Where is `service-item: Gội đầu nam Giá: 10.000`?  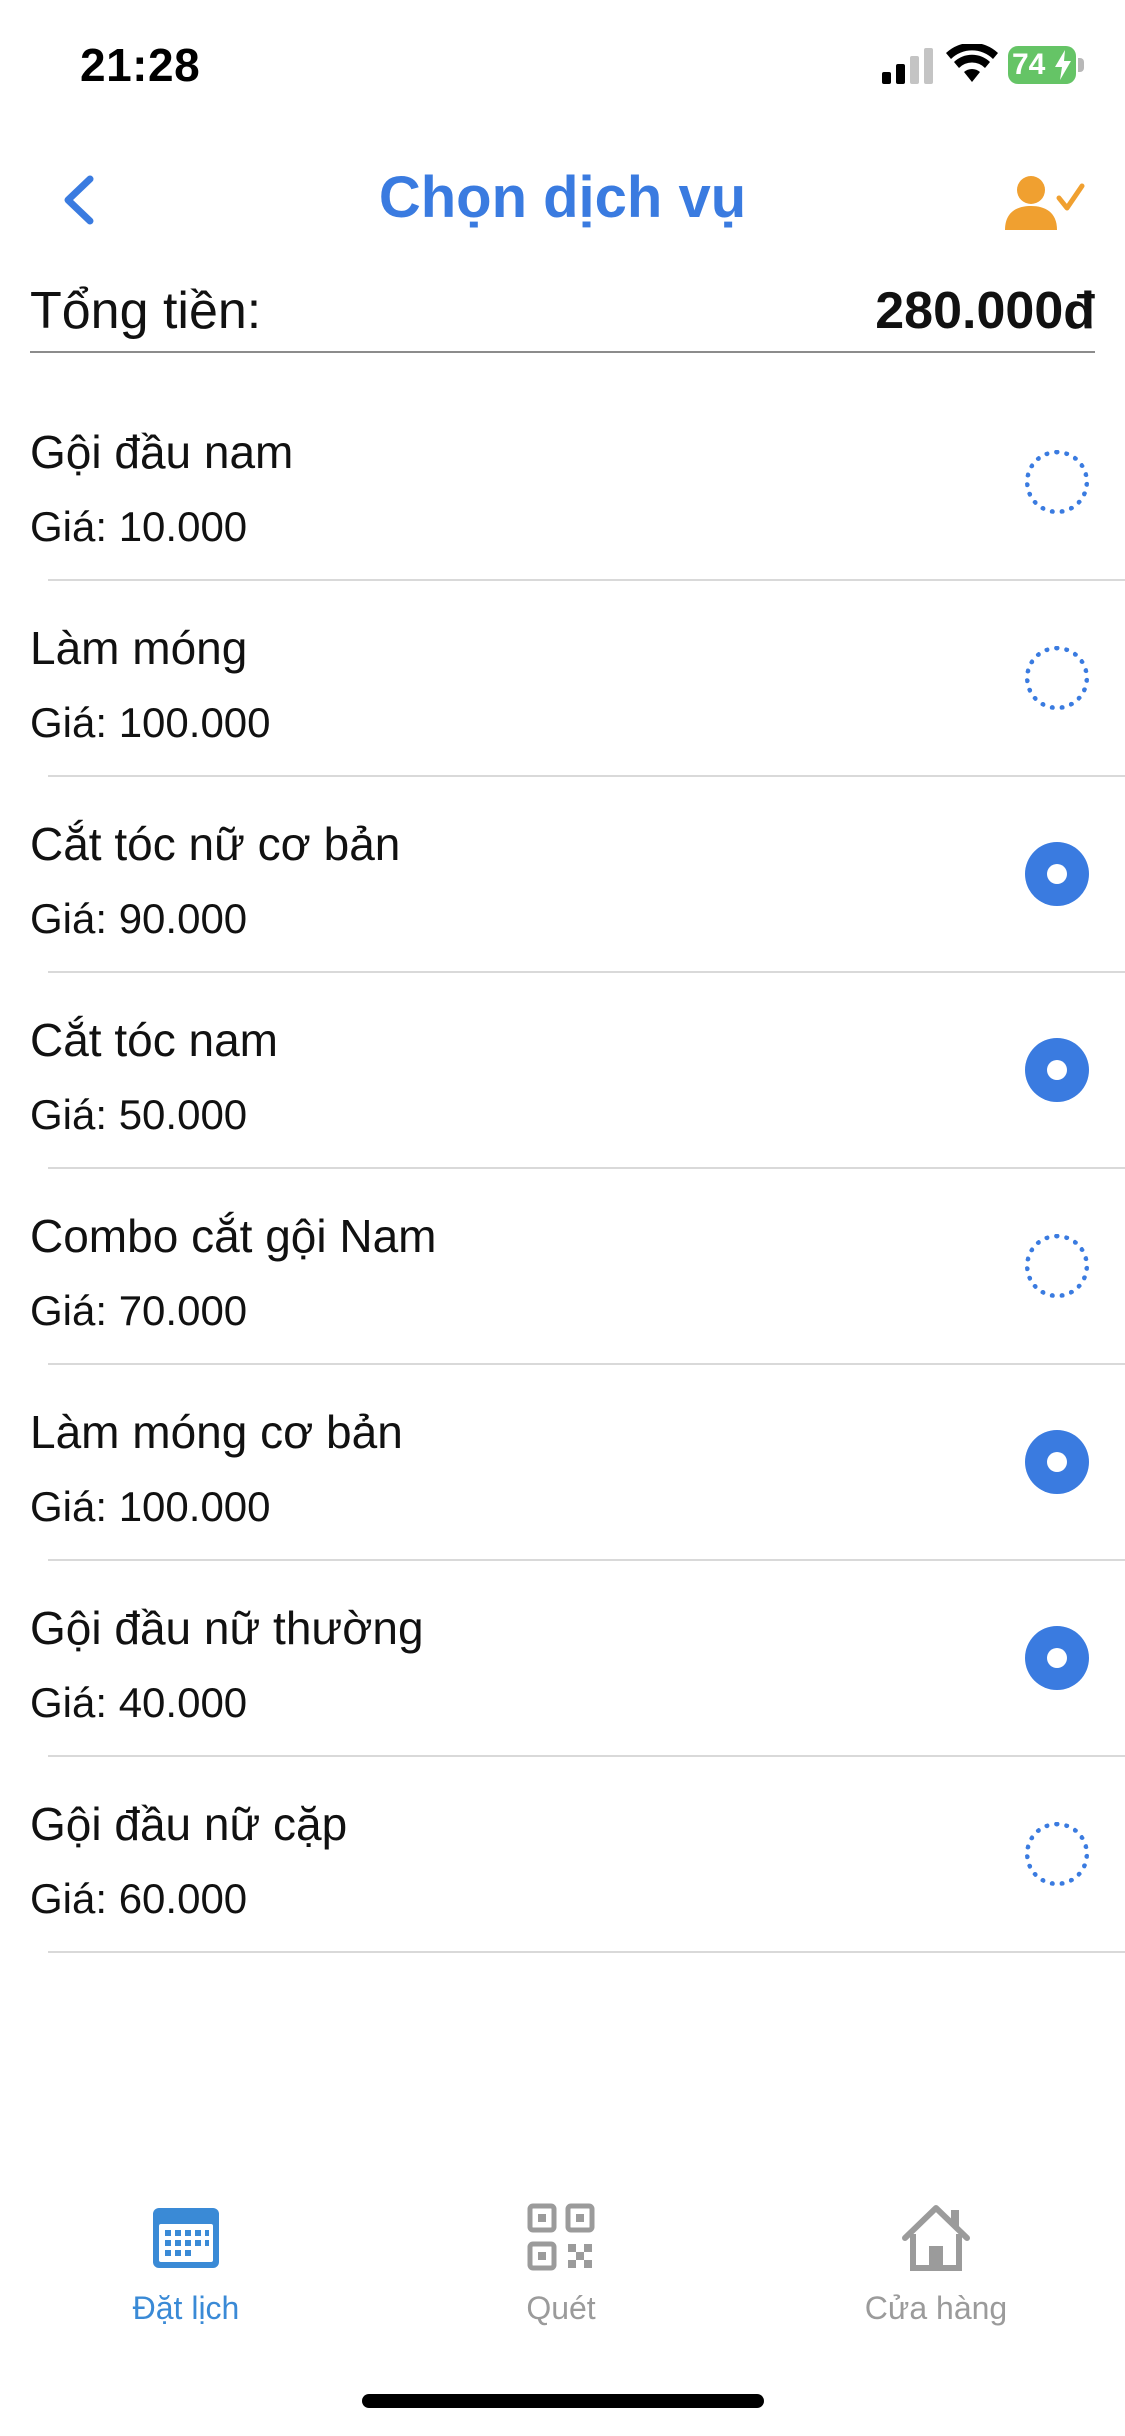
service-item: Gội đầu nam Giá: 10.000 is located at coordinates (562, 483).